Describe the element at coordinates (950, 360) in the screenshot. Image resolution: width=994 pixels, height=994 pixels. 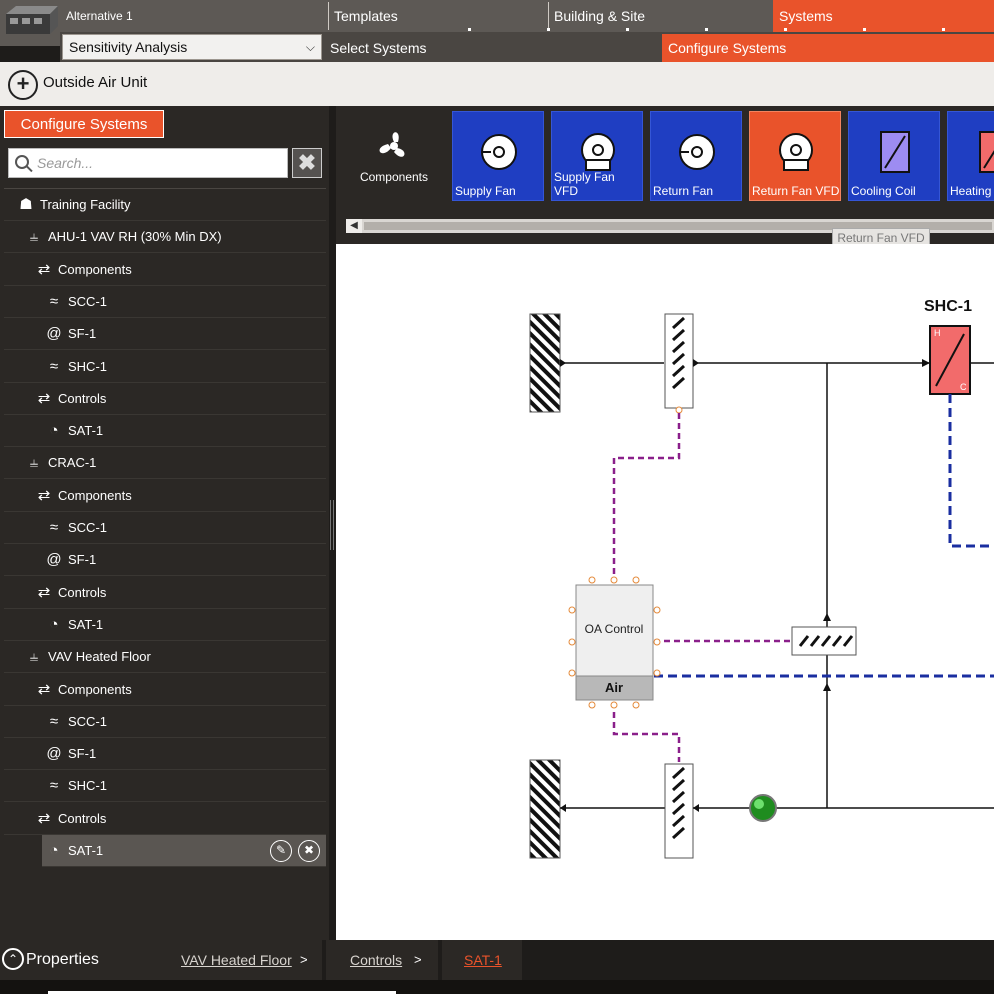
I see `heating-coil-shc1: H C` at that location.